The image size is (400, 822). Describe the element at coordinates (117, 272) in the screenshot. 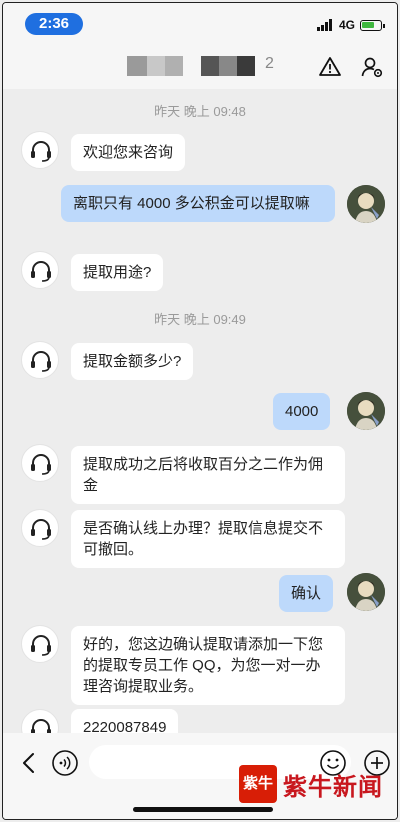

I see `message-bubble: 提取用途?` at that location.